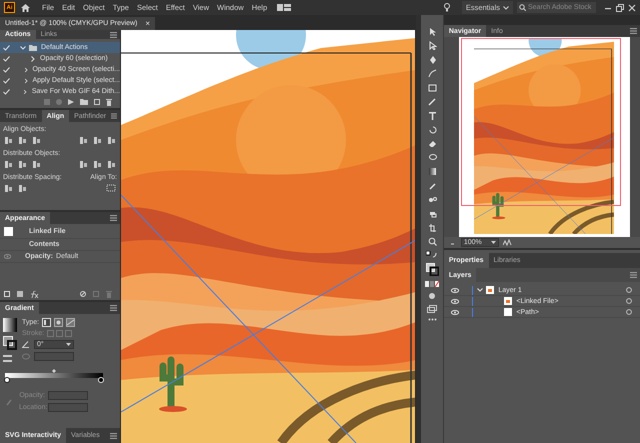  I want to click on freeform-gradient-icon, so click(71, 322).